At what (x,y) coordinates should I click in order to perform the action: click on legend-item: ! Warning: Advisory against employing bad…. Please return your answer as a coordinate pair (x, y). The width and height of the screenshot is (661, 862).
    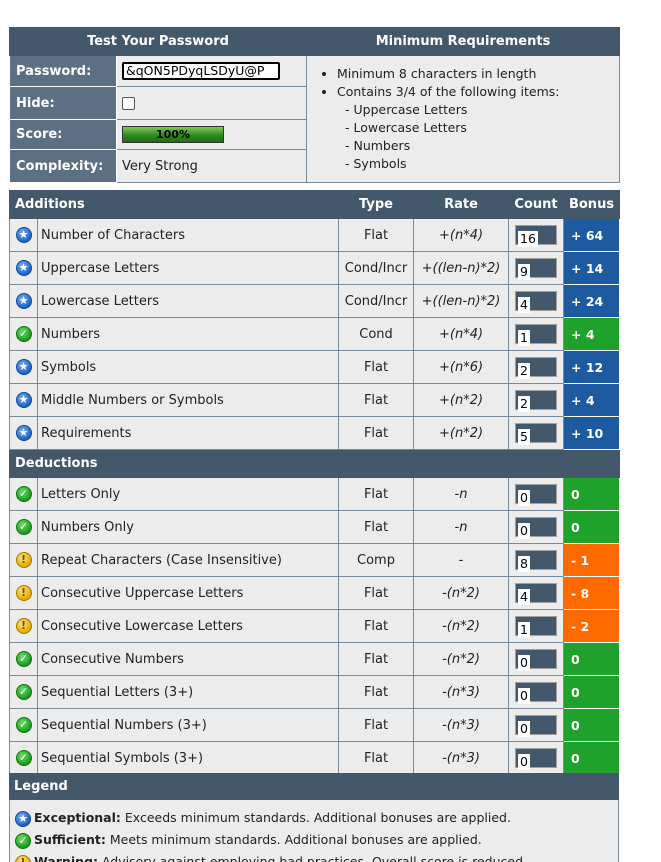
    Looking at the image, I should click on (316, 856).